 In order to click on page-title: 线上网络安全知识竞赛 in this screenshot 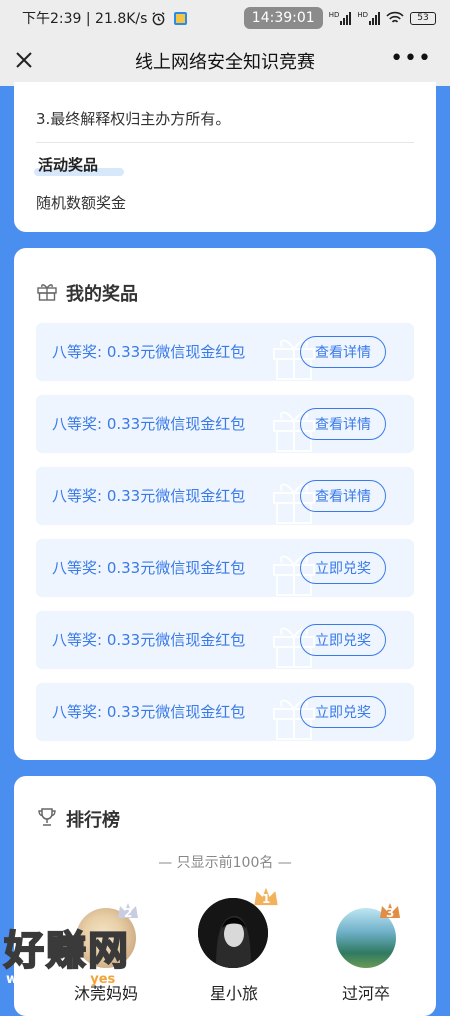, I will do `click(225, 62)`.